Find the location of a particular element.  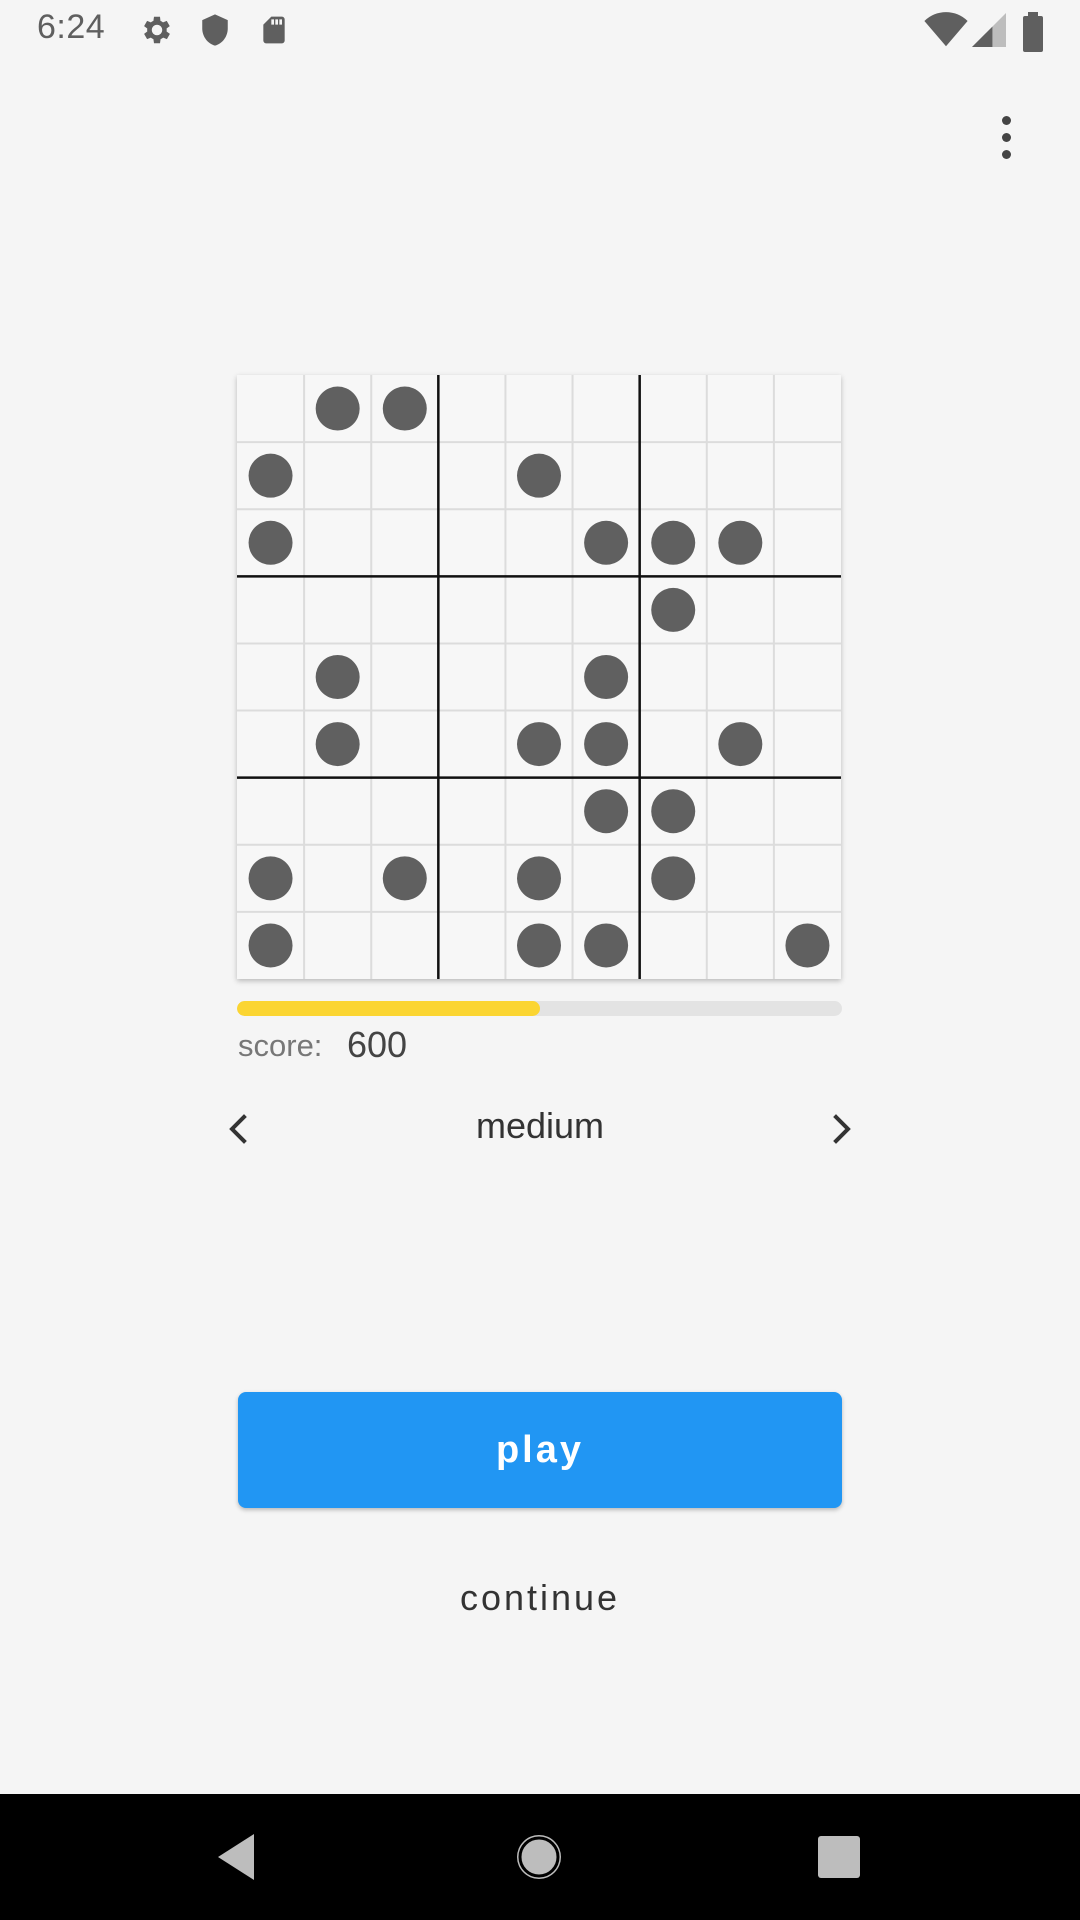

sd-card-icon is located at coordinates (274, 30).